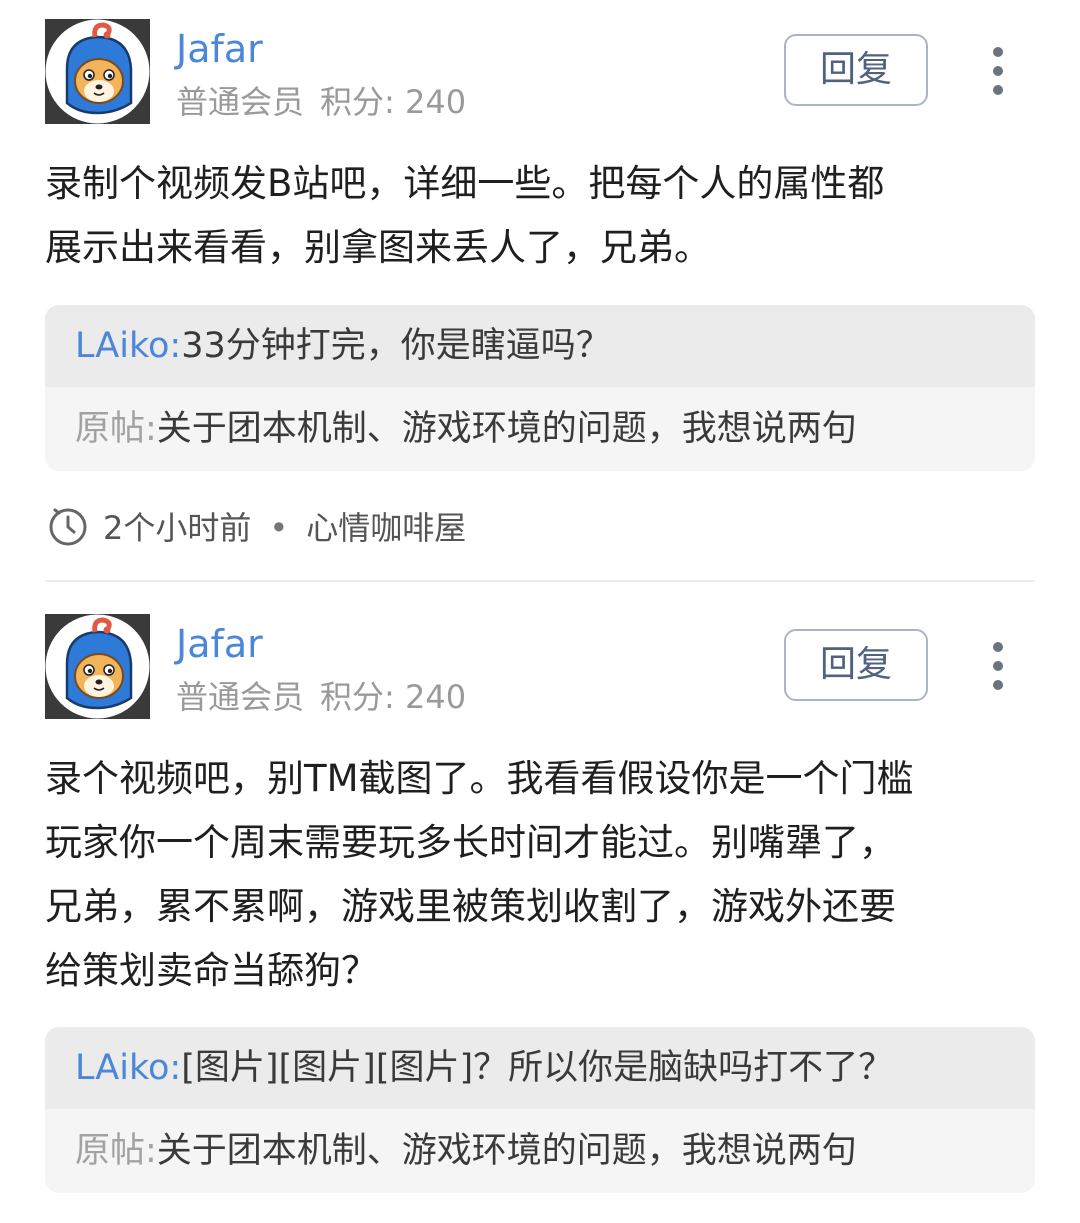  What do you see at coordinates (177, 528) in the screenshot?
I see `post-time: 2个小时前` at bounding box center [177, 528].